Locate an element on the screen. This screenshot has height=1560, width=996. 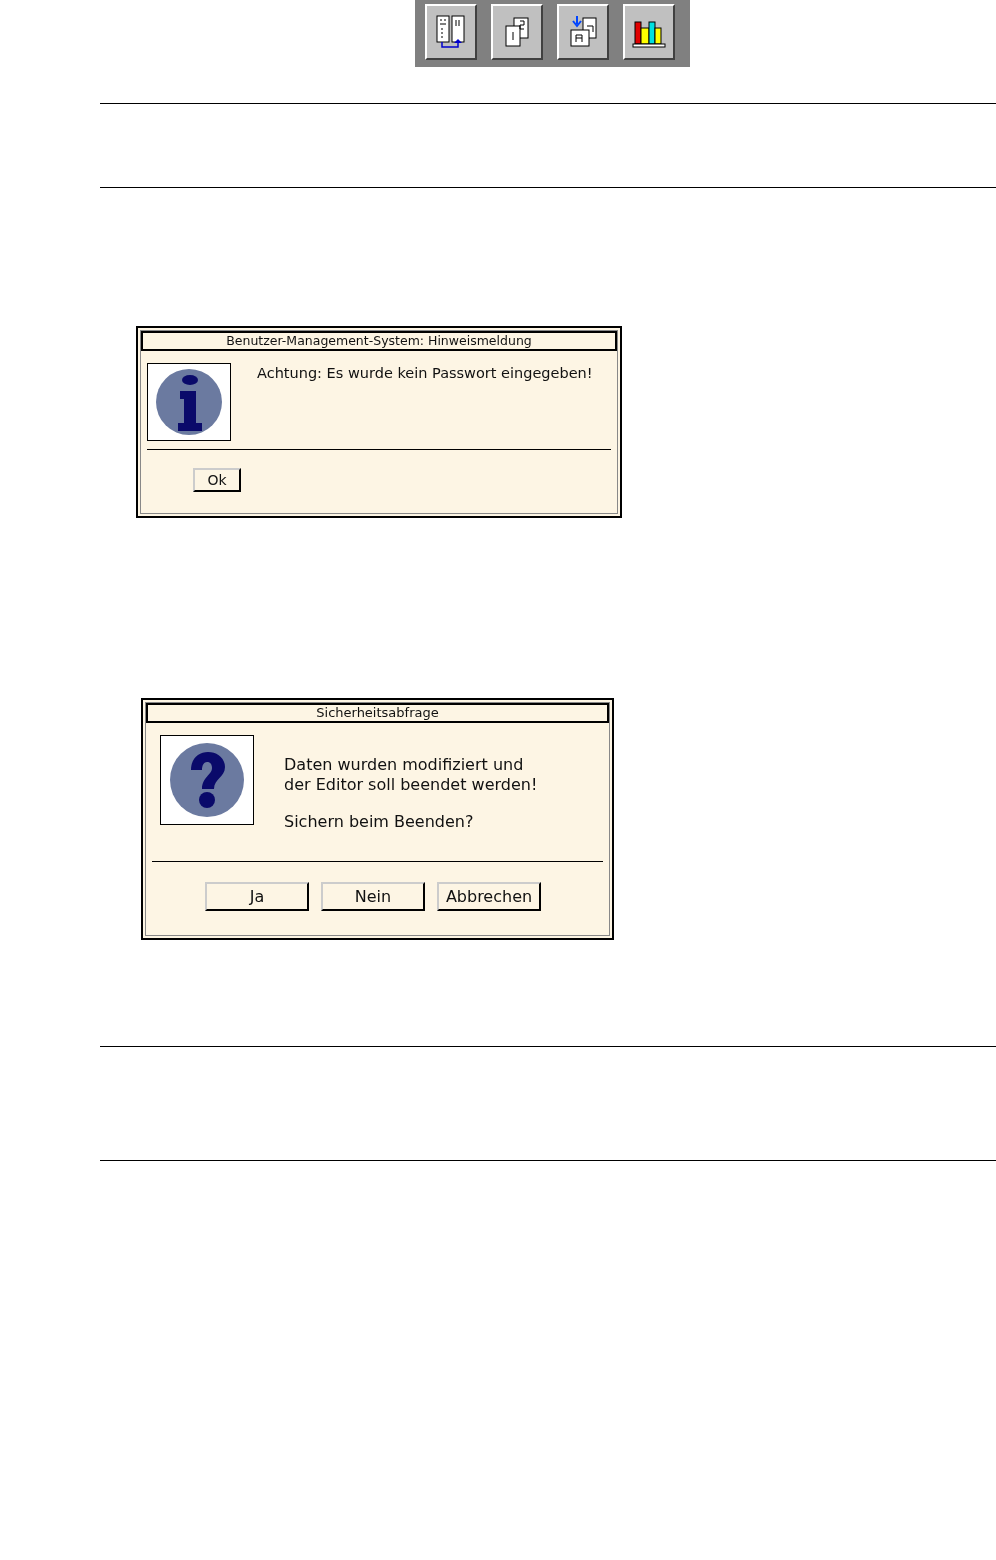
dialog-button: Abbrechen is located at coordinates (489, 896).